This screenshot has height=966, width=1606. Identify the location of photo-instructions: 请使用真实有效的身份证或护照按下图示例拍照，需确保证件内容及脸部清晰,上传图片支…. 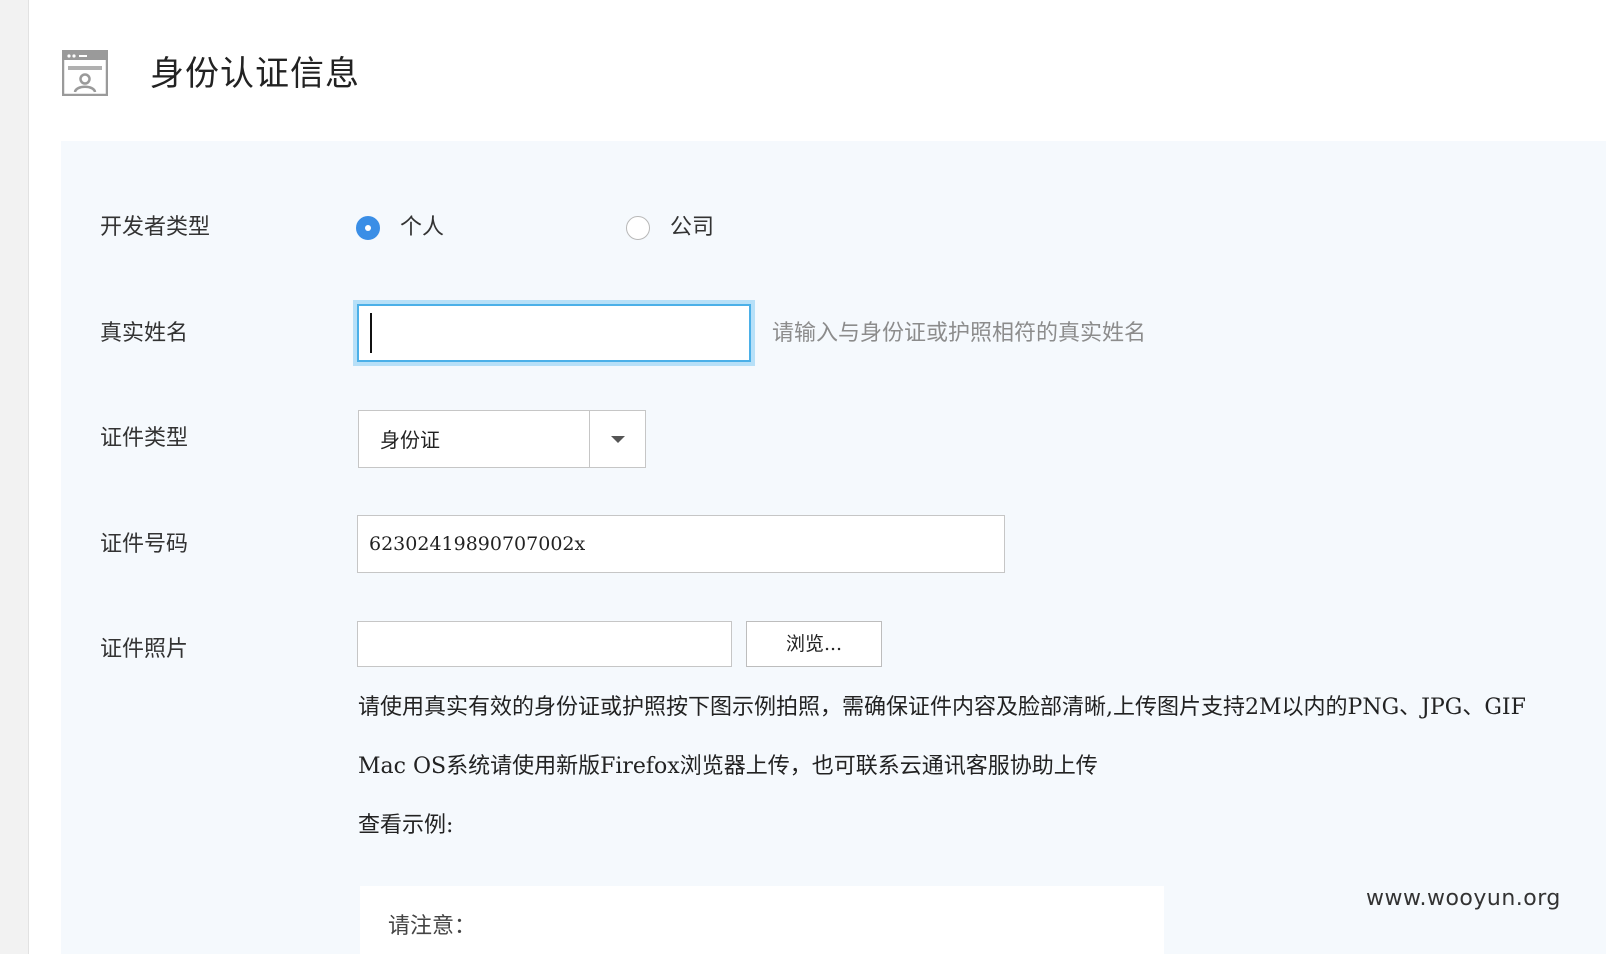
(942, 707).